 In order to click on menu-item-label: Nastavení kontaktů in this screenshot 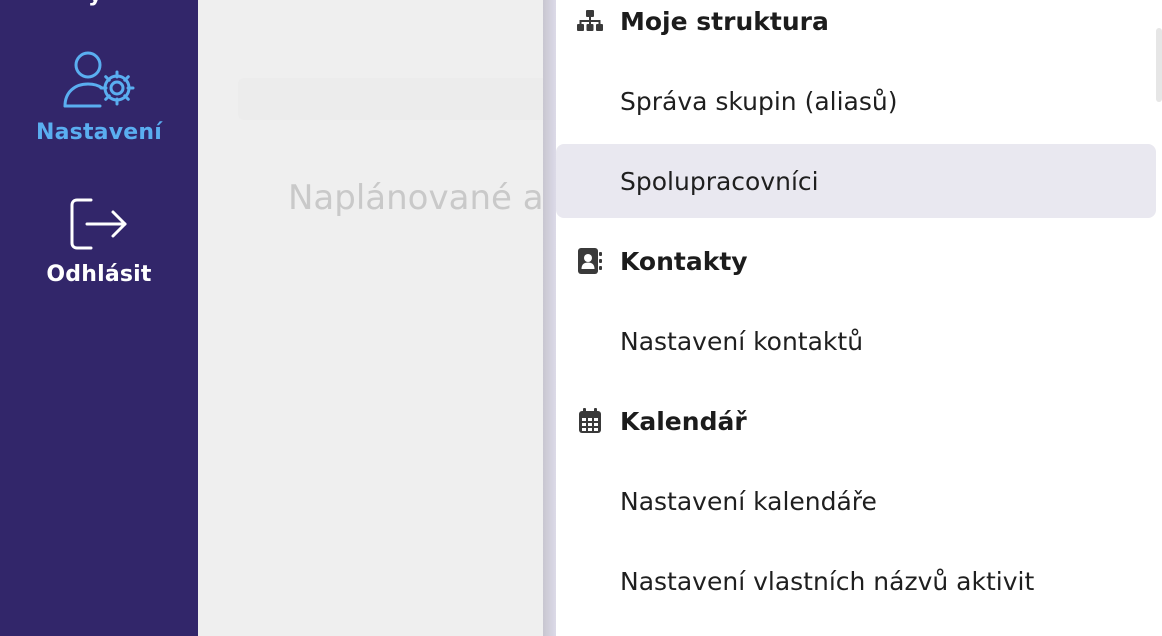, I will do `click(742, 341)`.